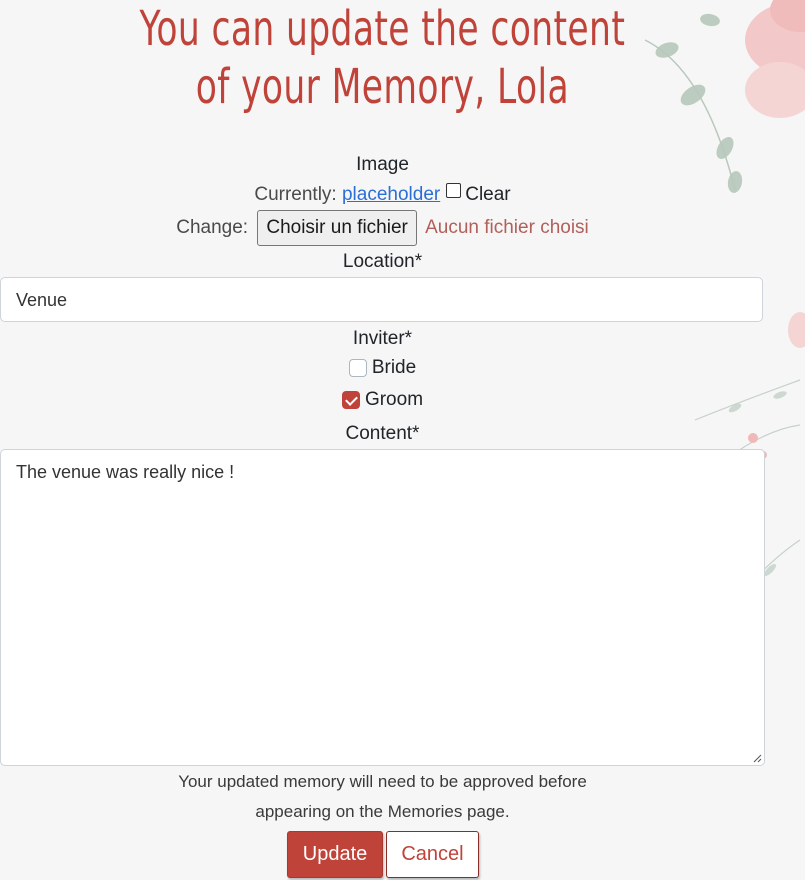  I want to click on location-input: Venue, so click(381, 299).